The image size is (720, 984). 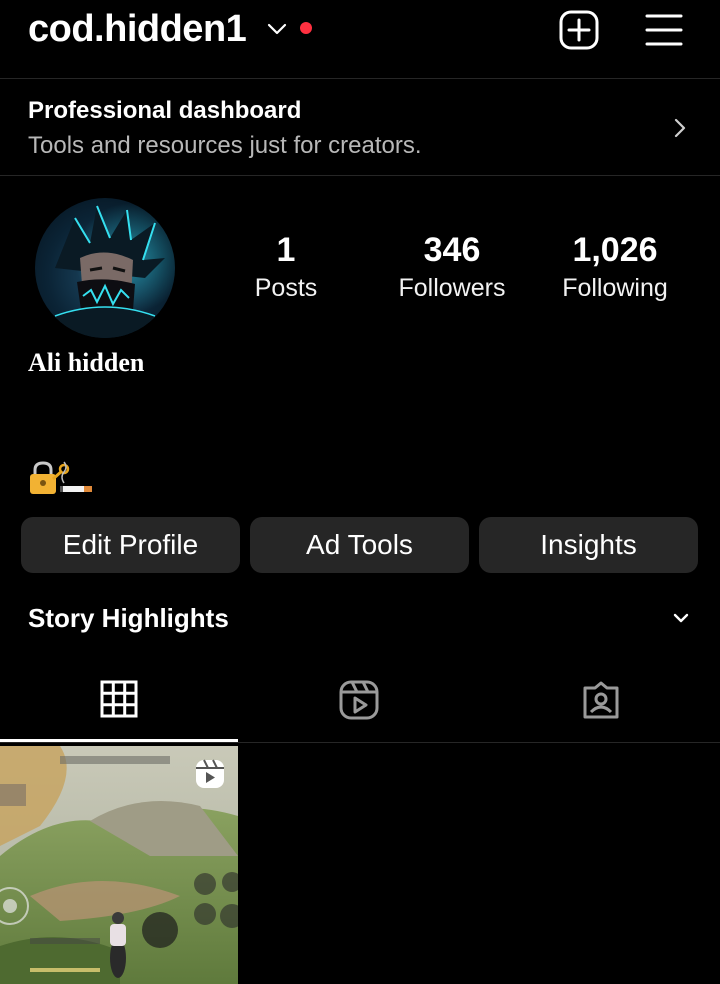 I want to click on post-thumbnail, so click(x=119, y=865).